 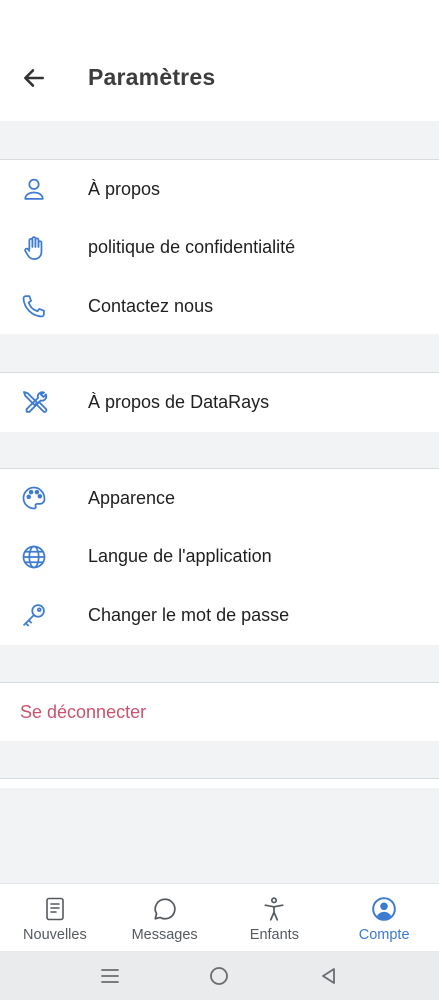 I want to click on page-title: Paramètres, so click(x=152, y=77).